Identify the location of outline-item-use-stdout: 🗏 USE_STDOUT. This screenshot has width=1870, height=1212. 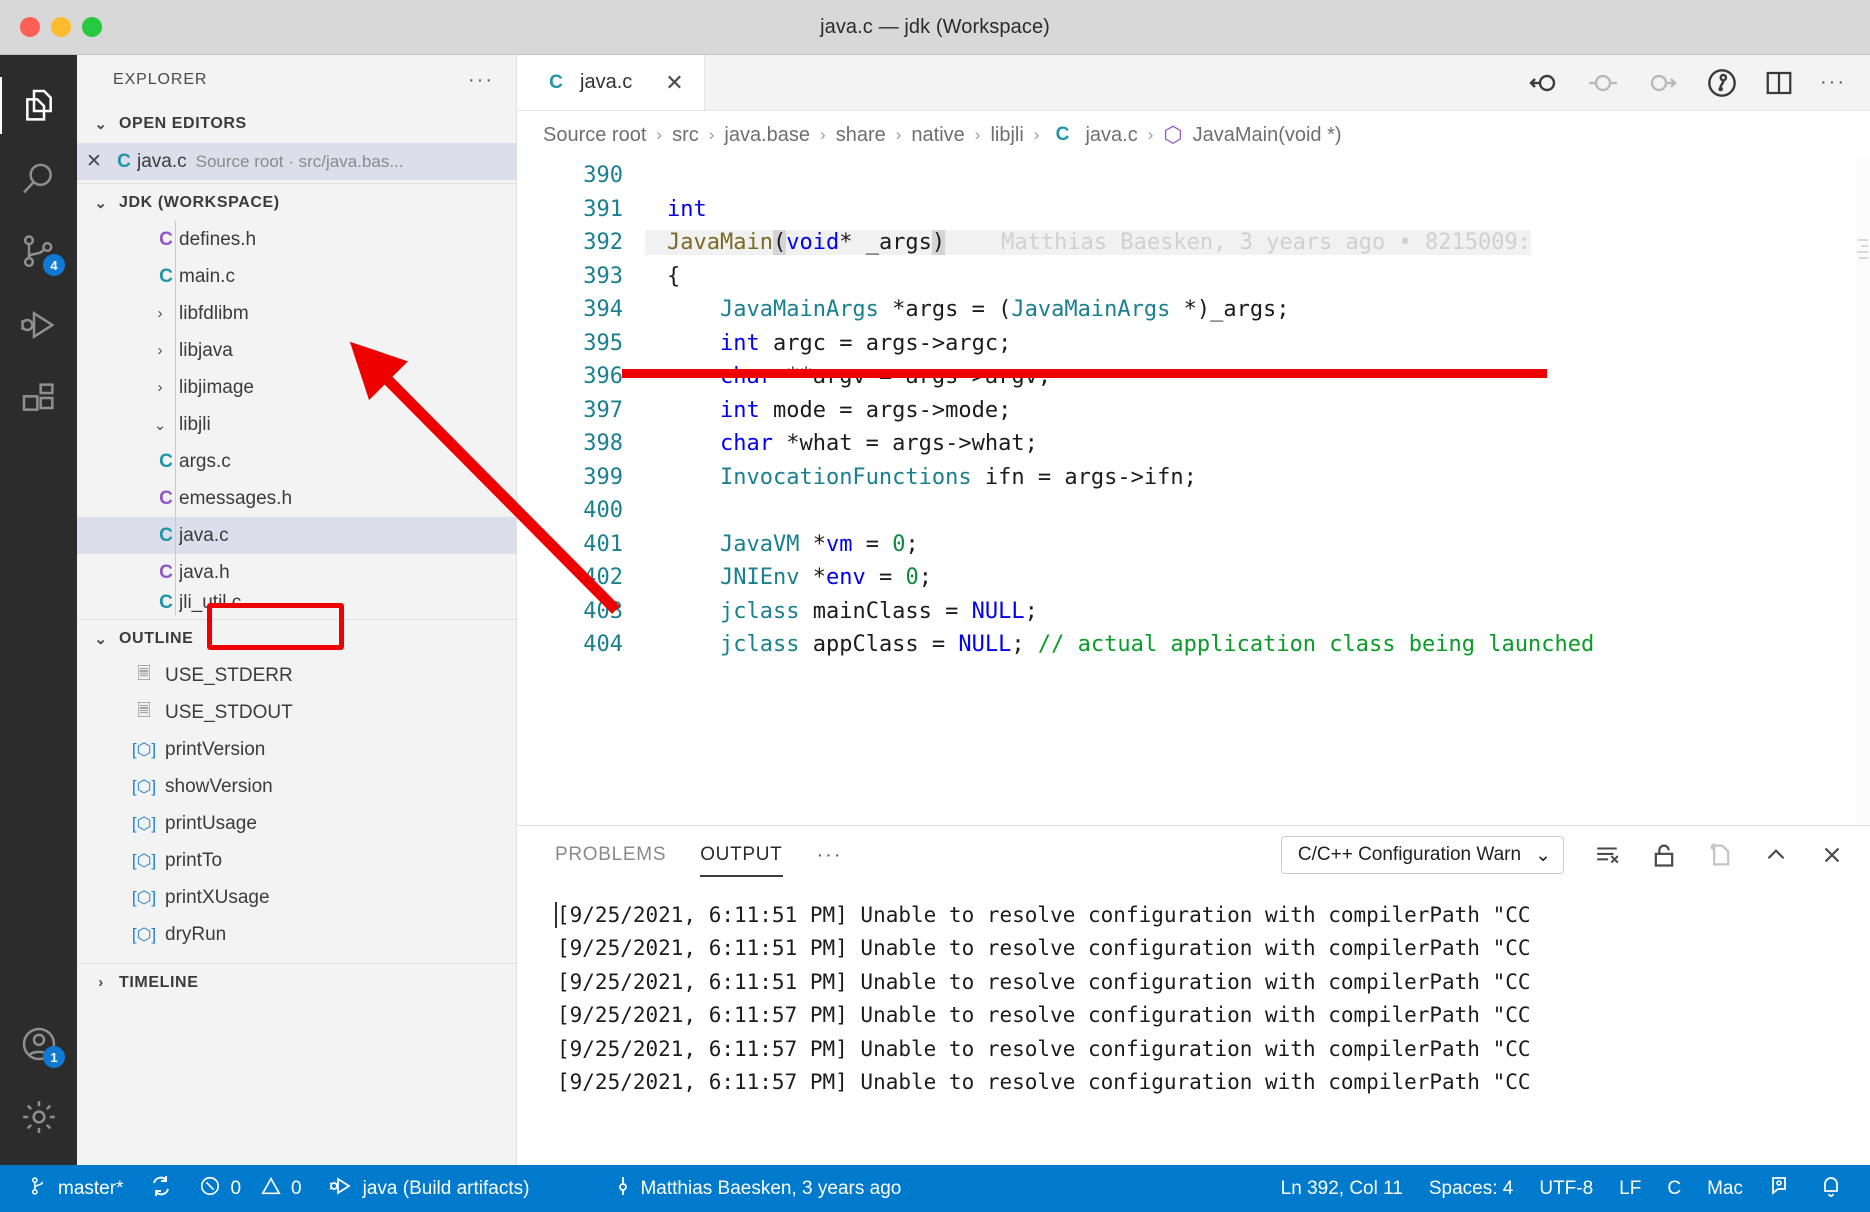
(296, 712).